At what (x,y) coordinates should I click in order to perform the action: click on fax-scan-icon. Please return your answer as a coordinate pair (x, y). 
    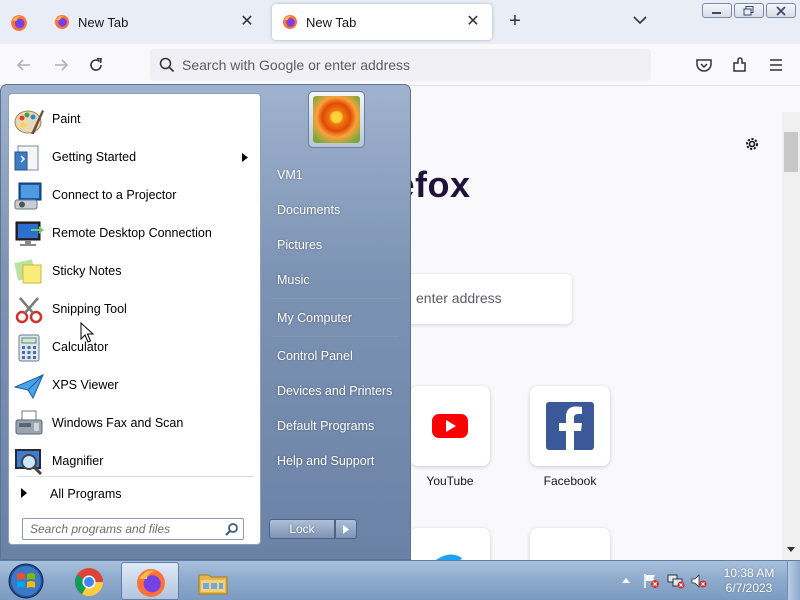
    Looking at the image, I should click on (29, 422).